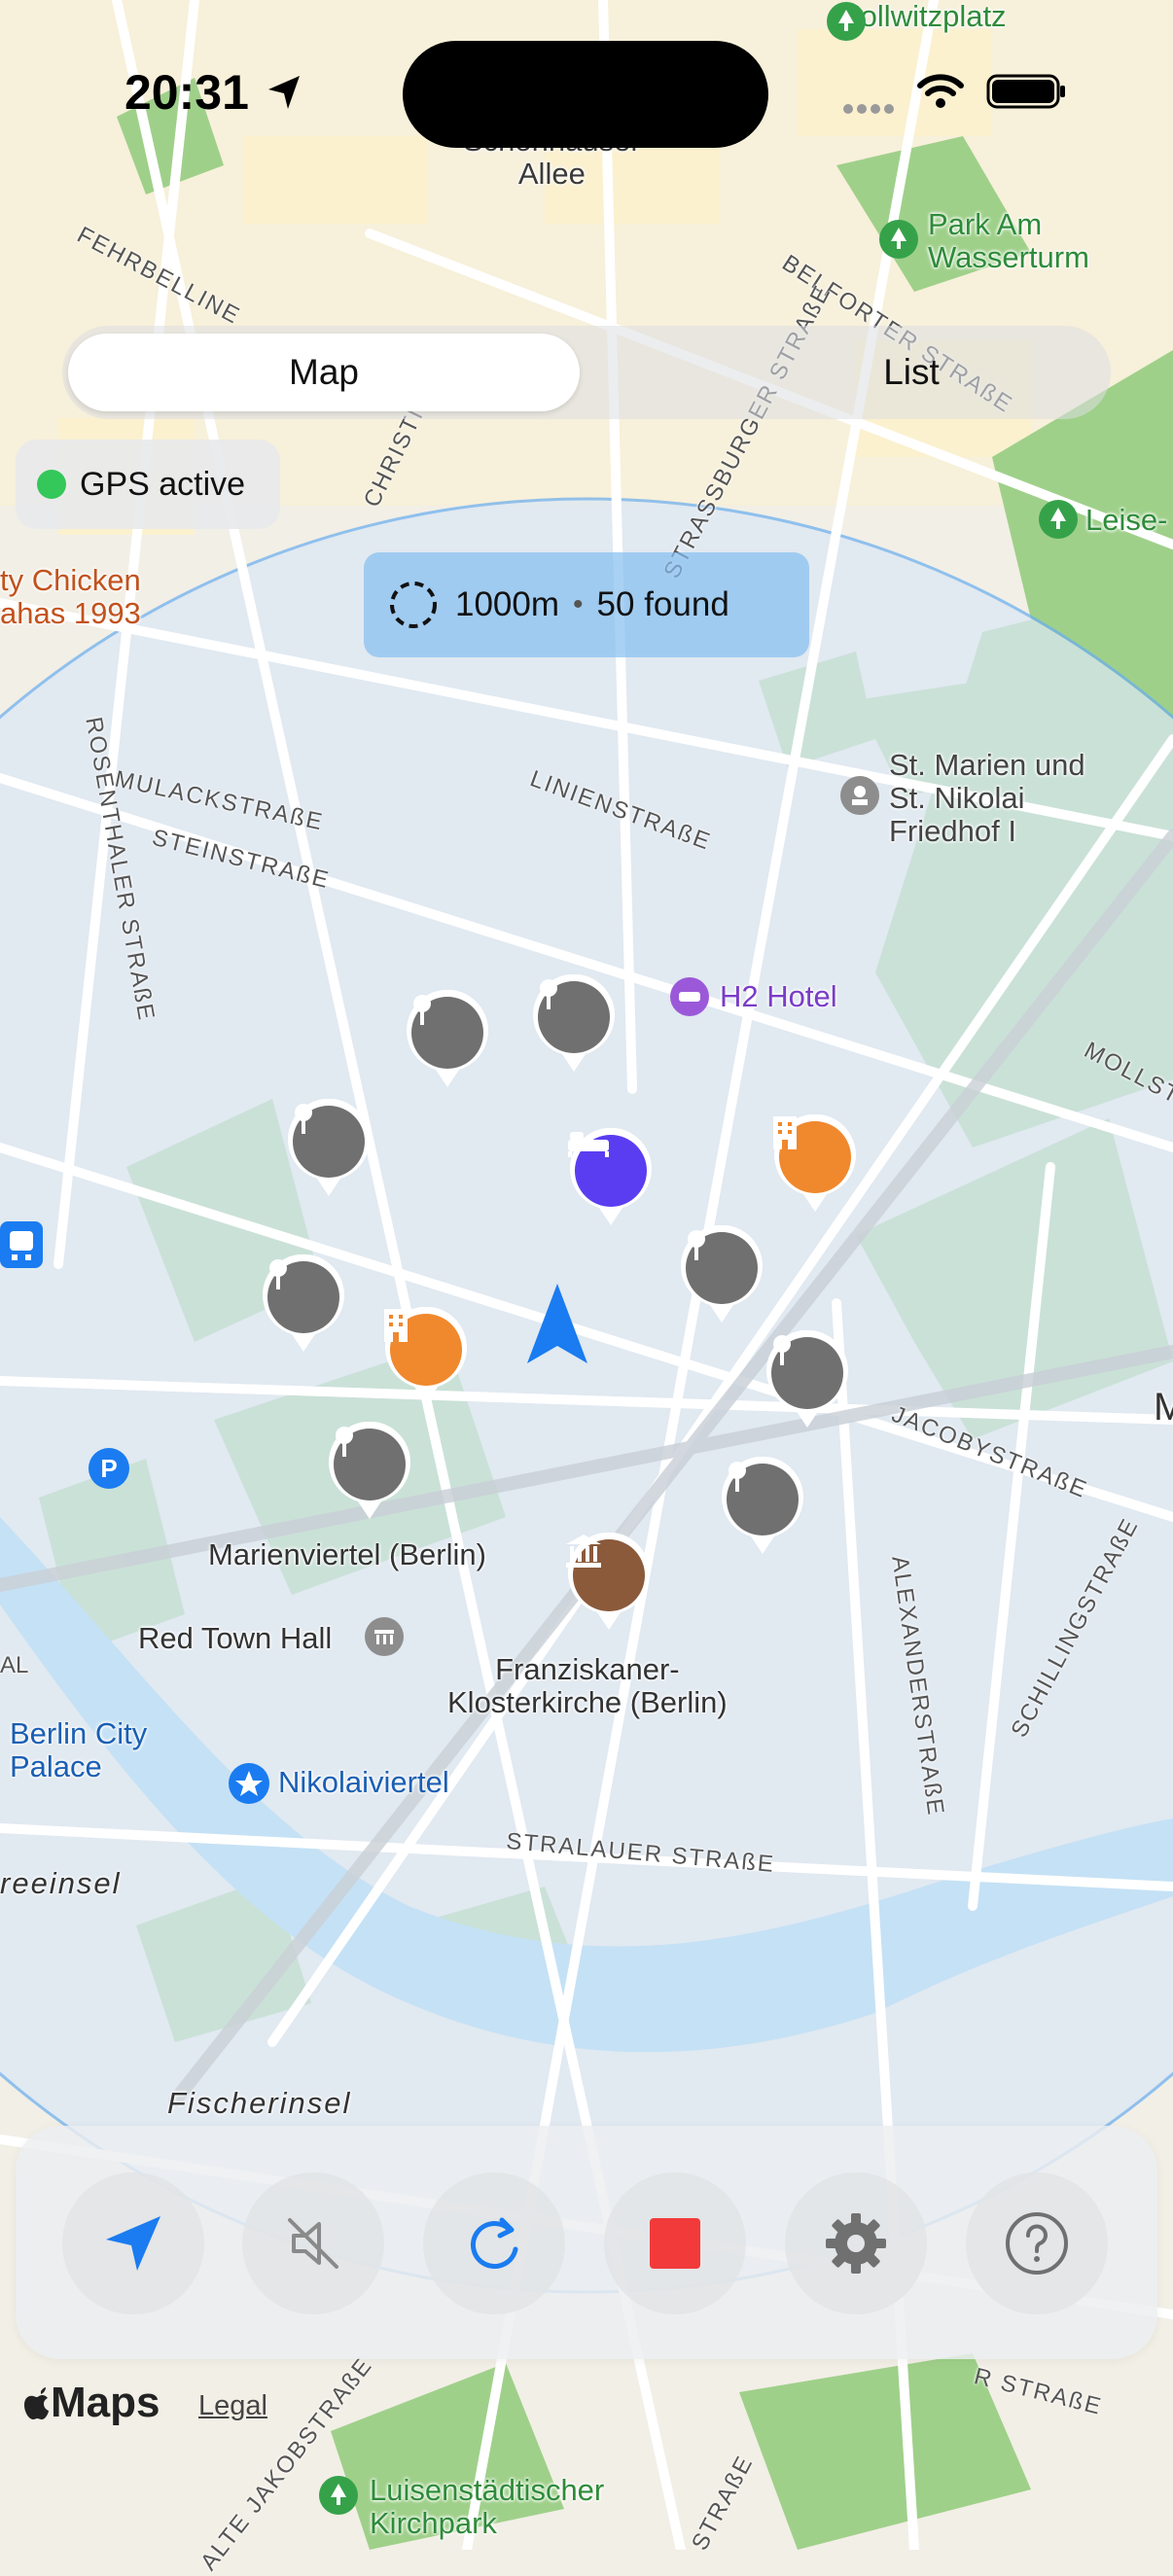  I want to click on refresh-icon, so click(494, 2243).